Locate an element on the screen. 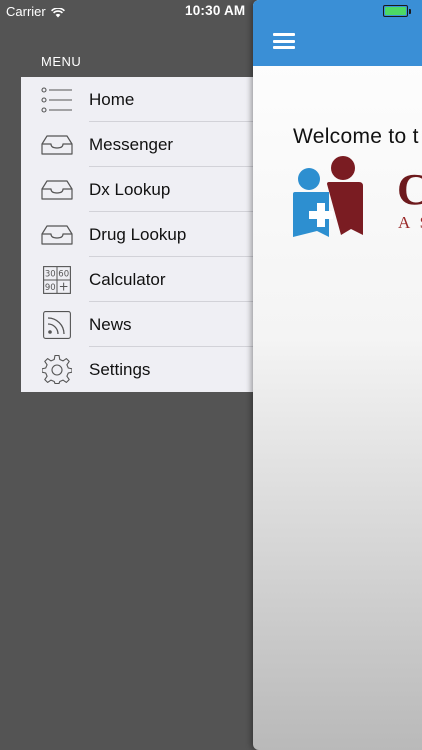  list-icon is located at coordinates (57, 100).